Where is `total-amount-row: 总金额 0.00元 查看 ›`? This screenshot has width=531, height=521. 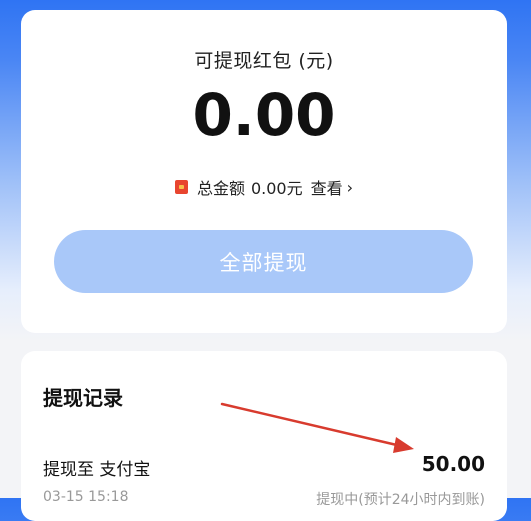
total-amount-row: 总金额 0.00元 查看 › is located at coordinates (264, 187).